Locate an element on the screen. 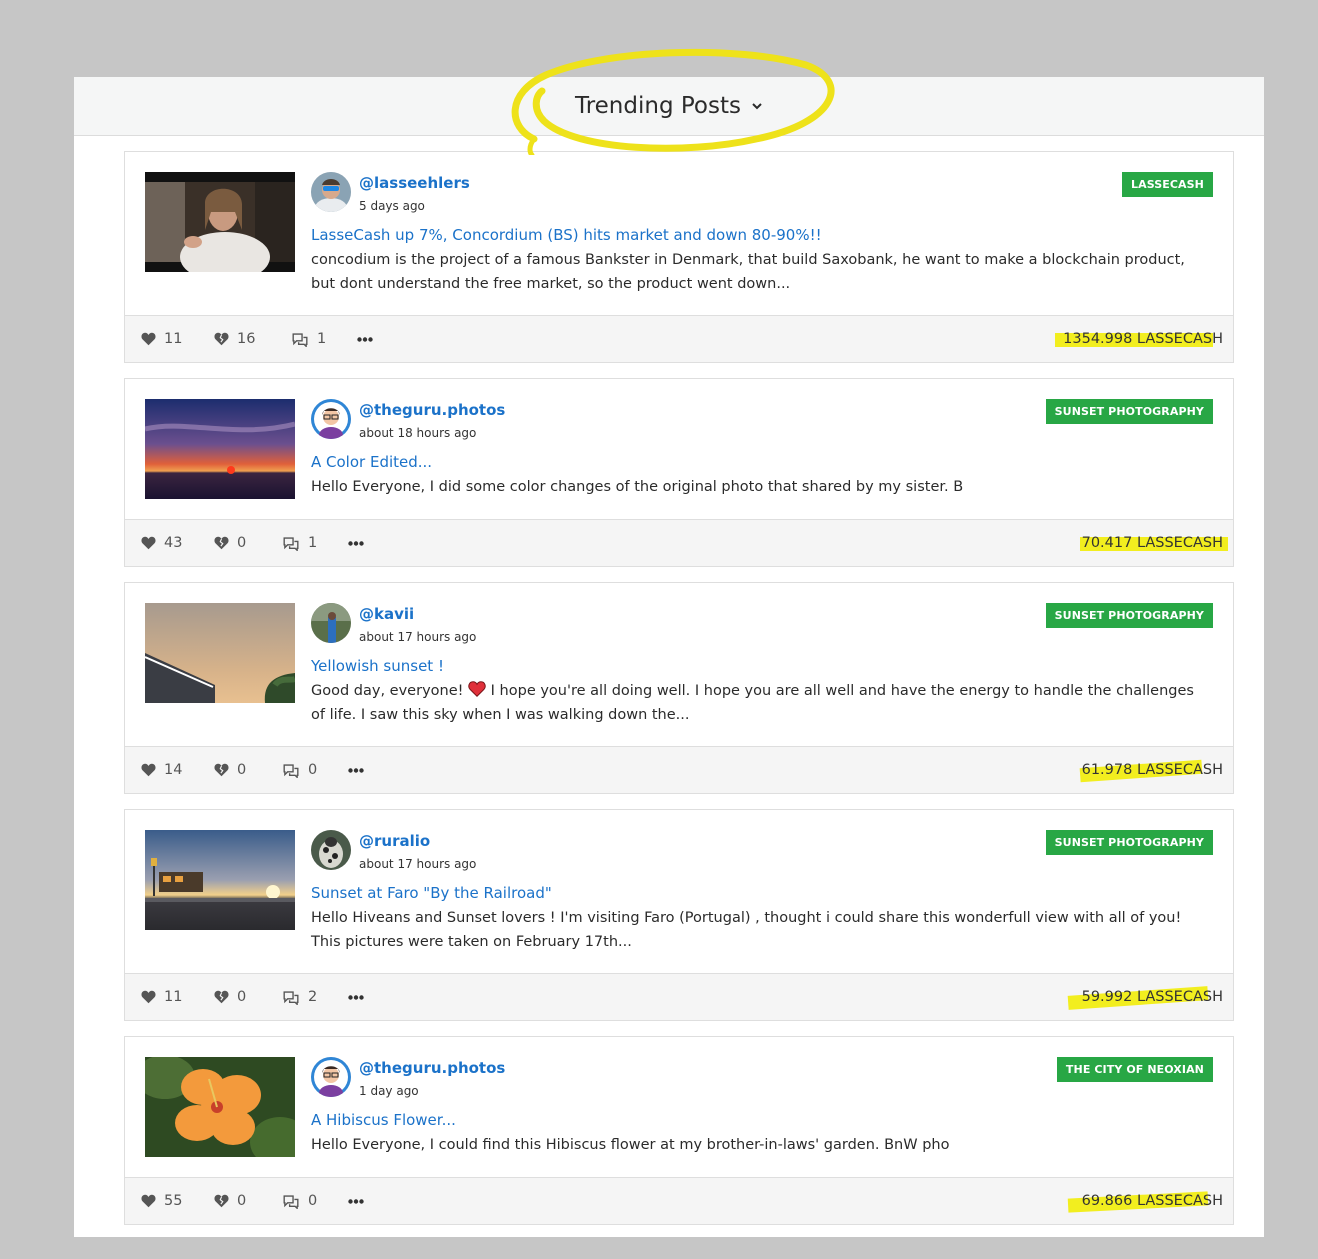 The image size is (1318, 1259). payout-value: 59.992 LASSECASH is located at coordinates (1152, 997).